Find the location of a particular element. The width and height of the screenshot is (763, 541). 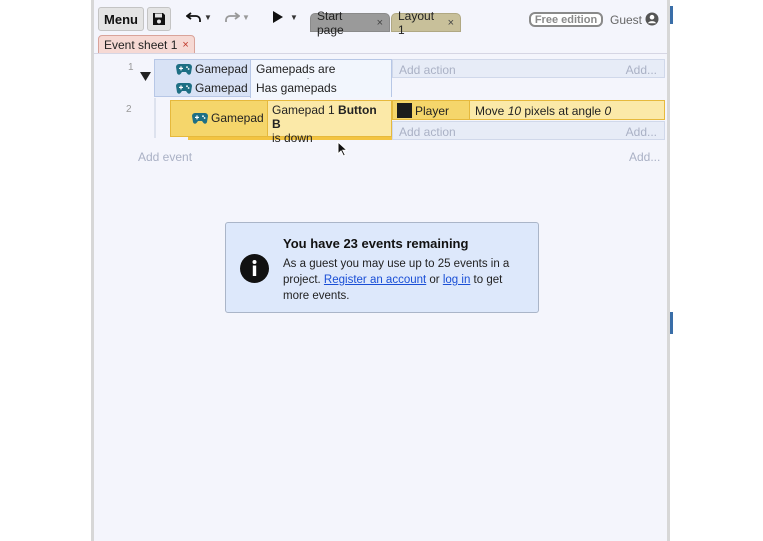

tab-event-sheet-1-label: Event sheet 1 is located at coordinates (141, 44).